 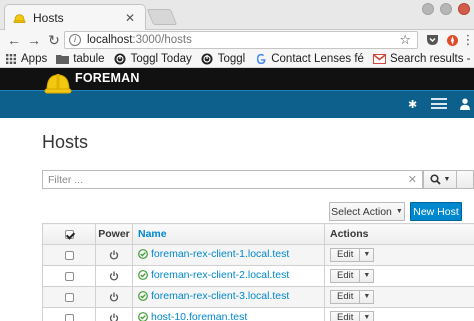 I want to click on host-name-cell: foreman-rex-client-1.local.test, so click(x=228, y=255).